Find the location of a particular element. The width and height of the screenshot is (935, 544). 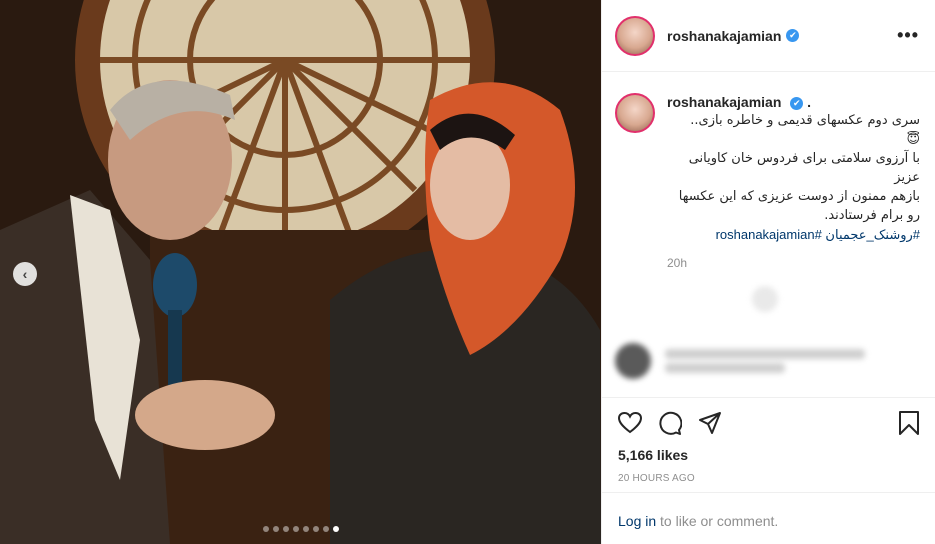

blurred-comment is located at coordinates (765, 361).